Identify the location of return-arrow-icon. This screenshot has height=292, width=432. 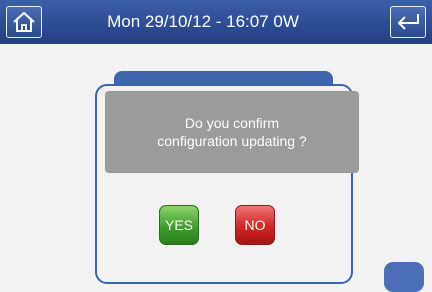
(408, 22).